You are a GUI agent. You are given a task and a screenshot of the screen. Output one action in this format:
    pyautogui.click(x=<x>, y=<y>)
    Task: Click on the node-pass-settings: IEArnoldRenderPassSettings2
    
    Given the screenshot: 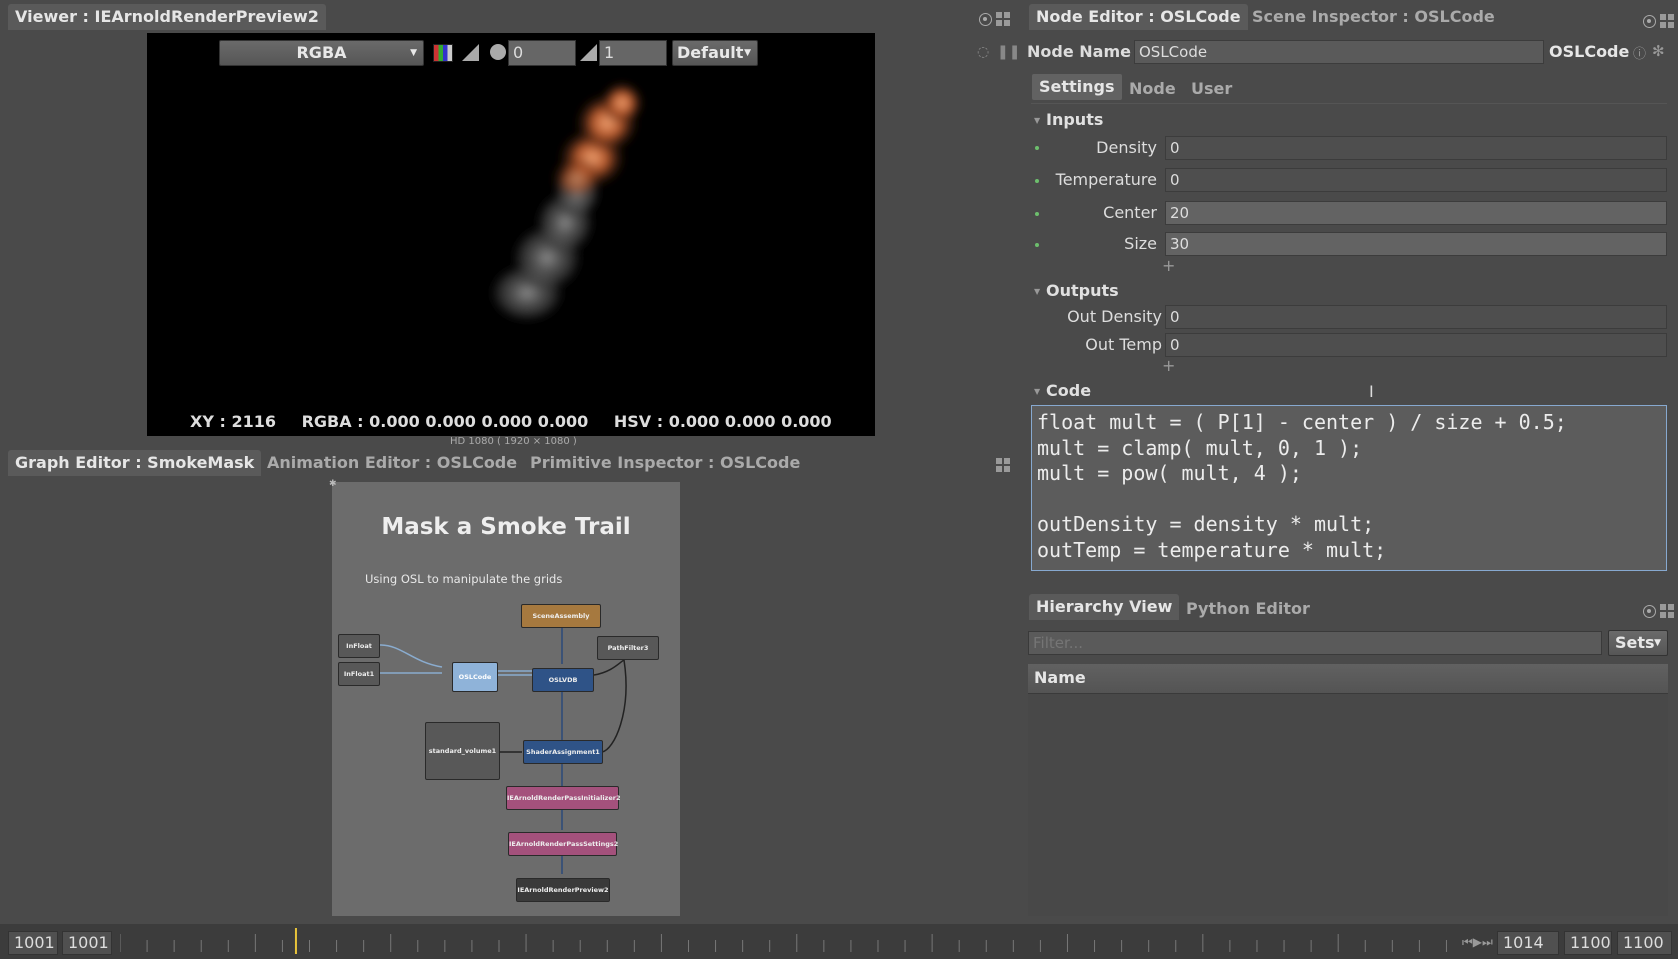 What is the action you would take?
    pyautogui.click(x=563, y=844)
    